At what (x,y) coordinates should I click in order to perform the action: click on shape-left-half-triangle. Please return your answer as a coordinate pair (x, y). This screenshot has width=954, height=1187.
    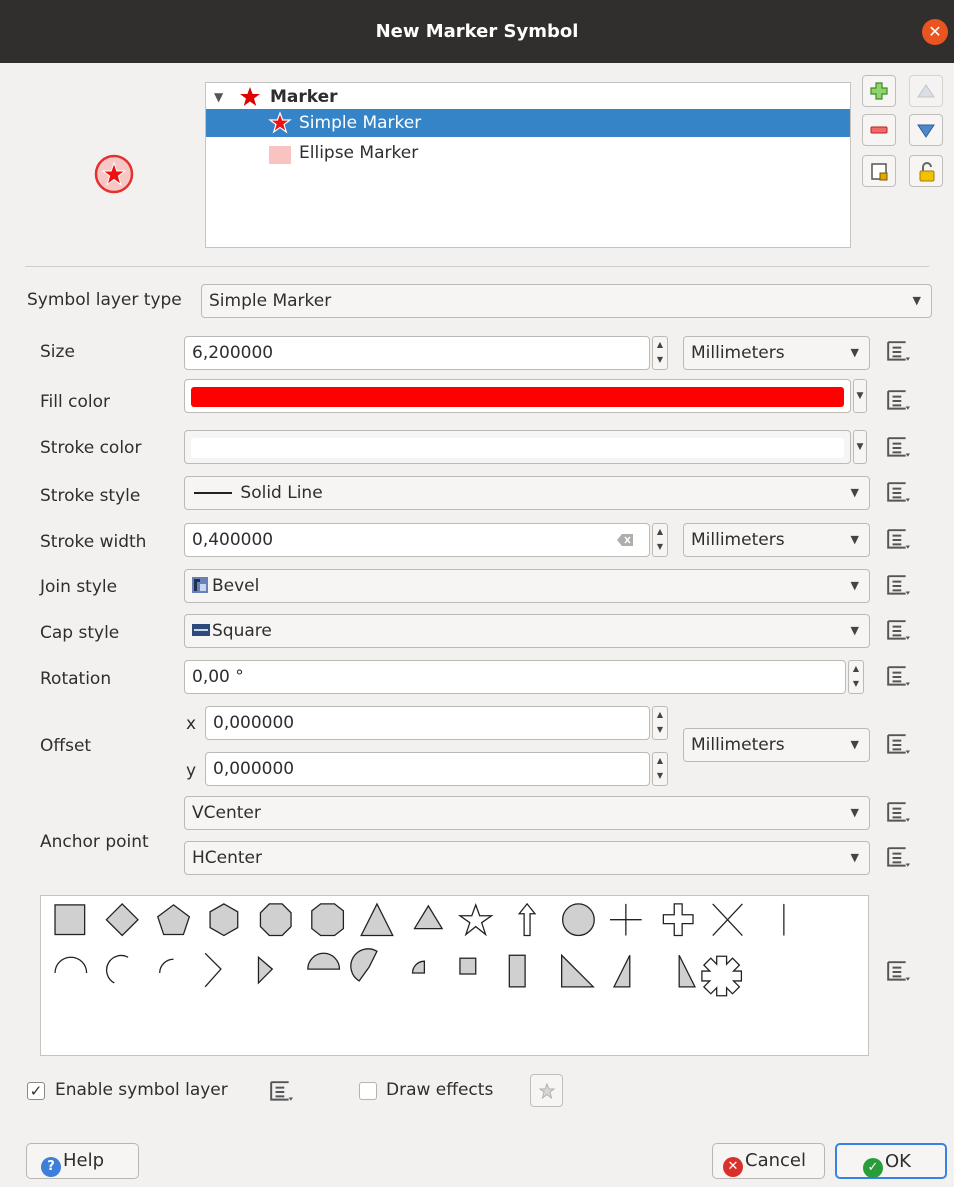
    Looking at the image, I should click on (687, 971).